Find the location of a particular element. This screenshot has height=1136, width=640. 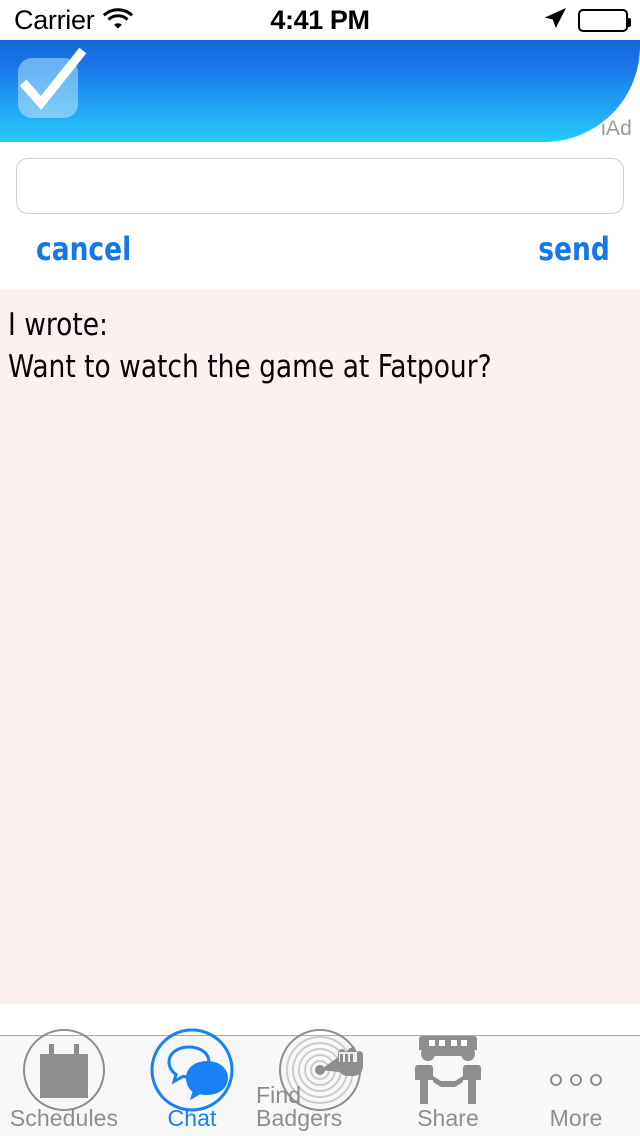

status-bar-right is located at coordinates (586, 20).